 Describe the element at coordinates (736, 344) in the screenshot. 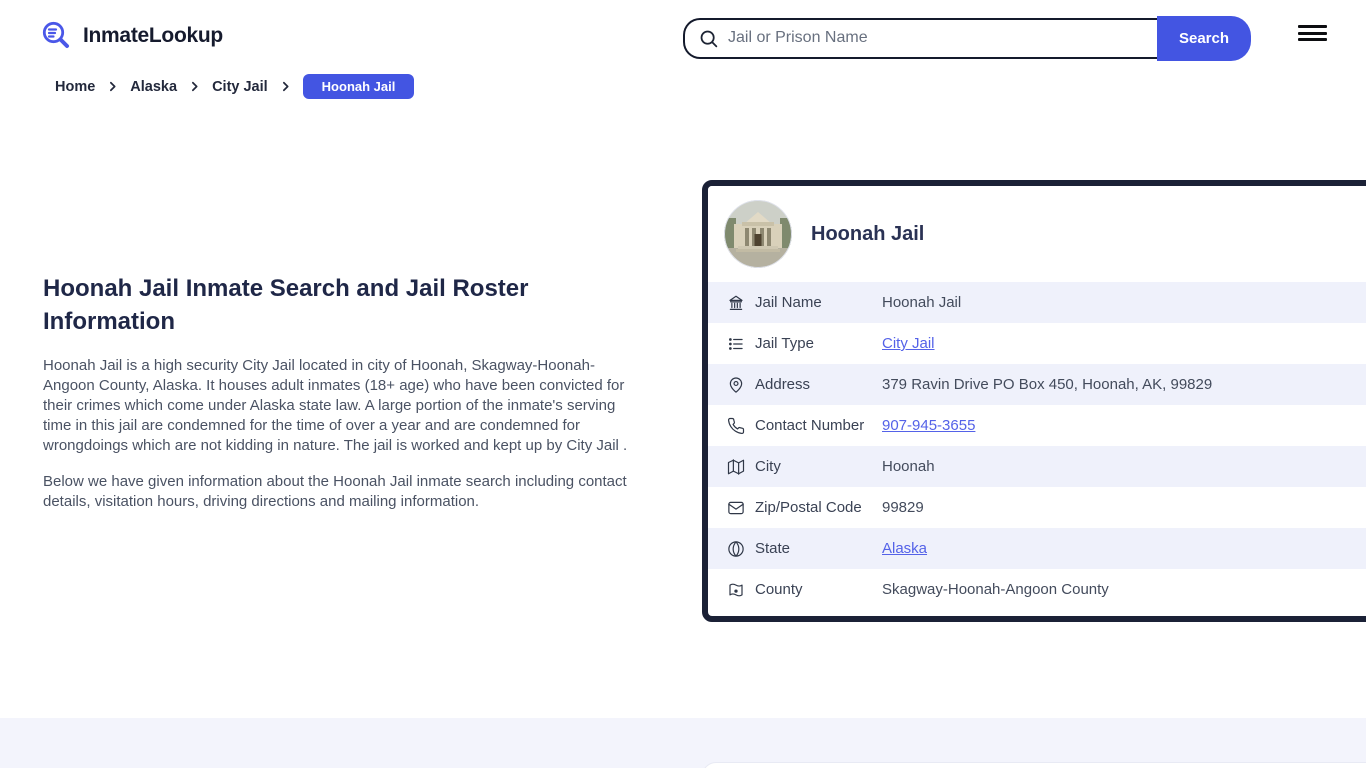

I see `list-icon` at that location.